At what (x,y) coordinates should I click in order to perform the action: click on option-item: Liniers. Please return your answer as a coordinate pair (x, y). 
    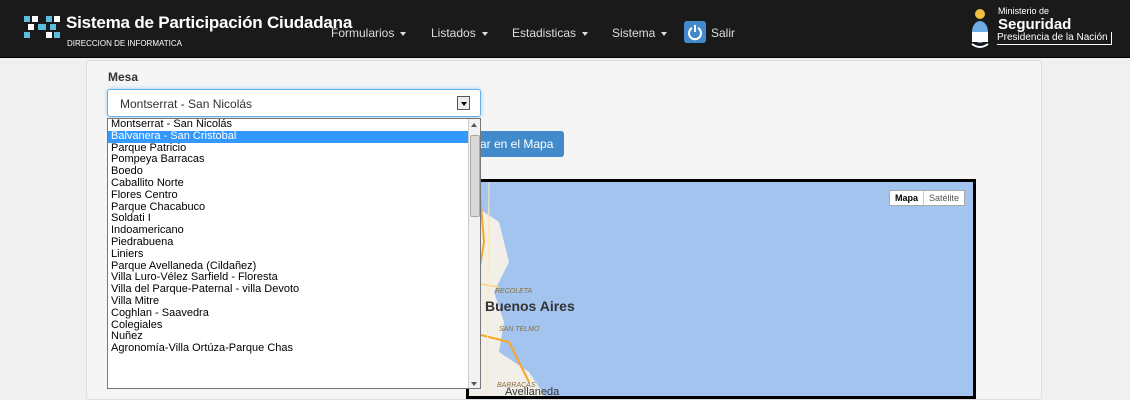
    Looking at the image, I should click on (288, 255).